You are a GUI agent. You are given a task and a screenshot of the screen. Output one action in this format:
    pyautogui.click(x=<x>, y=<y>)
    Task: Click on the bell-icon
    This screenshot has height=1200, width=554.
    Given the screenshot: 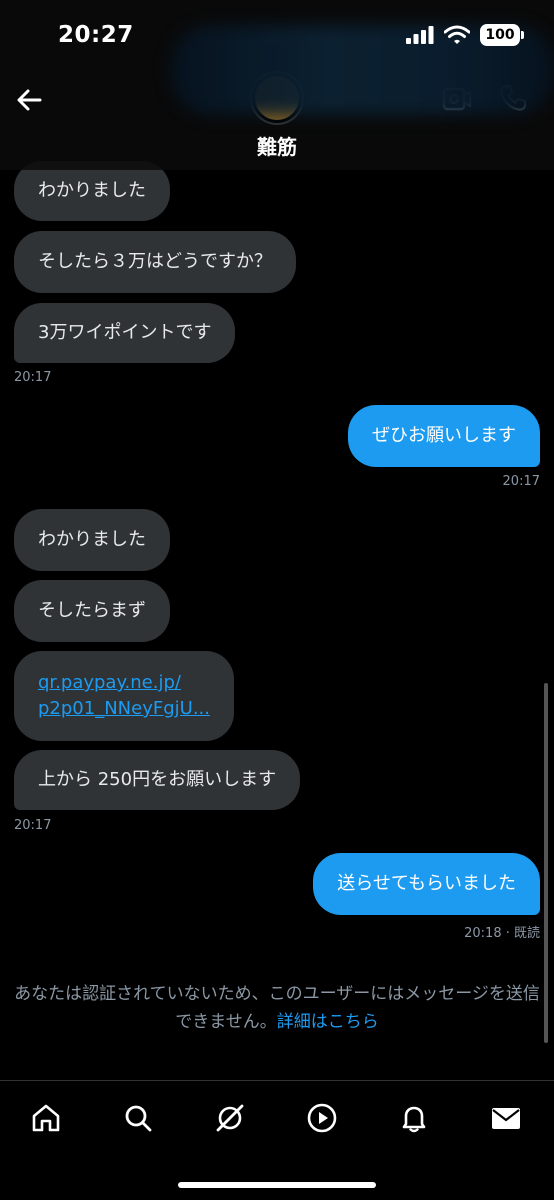 What is the action you would take?
    pyautogui.click(x=414, y=1119)
    